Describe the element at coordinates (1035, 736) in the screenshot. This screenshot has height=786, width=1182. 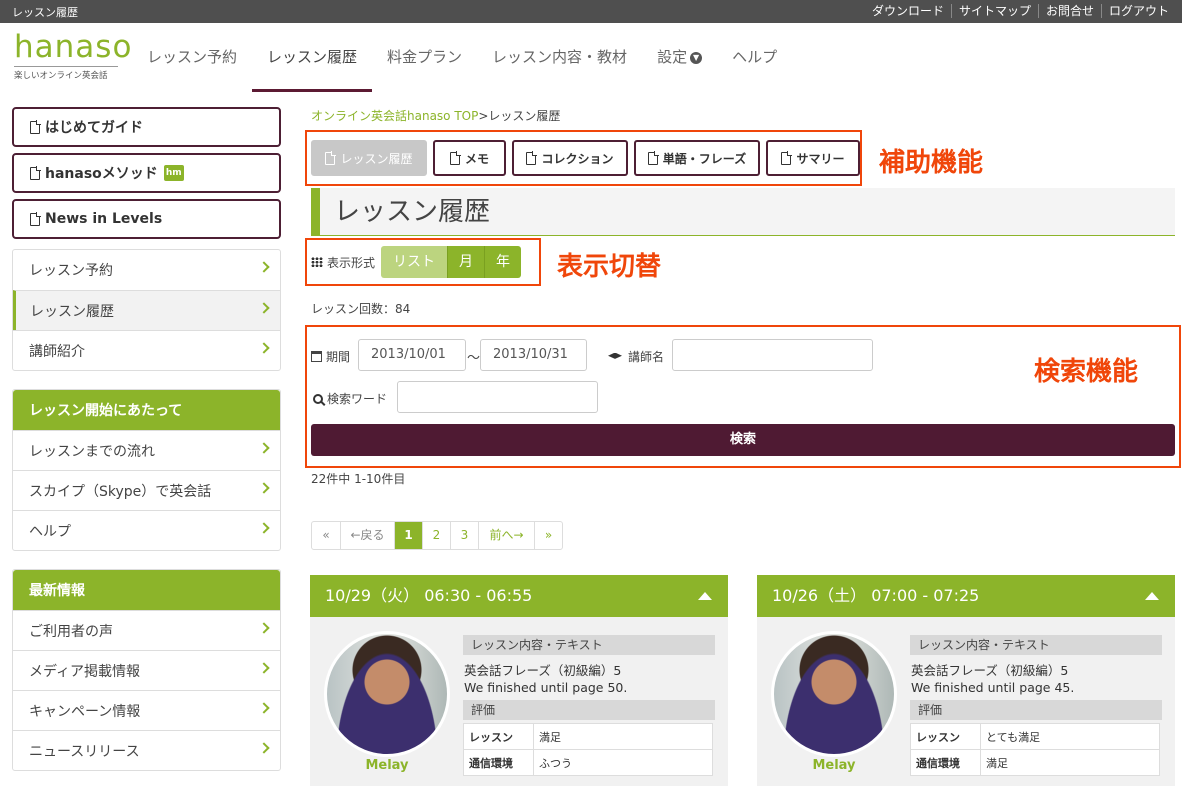
I see `table-row: レッスン とても満足` at that location.